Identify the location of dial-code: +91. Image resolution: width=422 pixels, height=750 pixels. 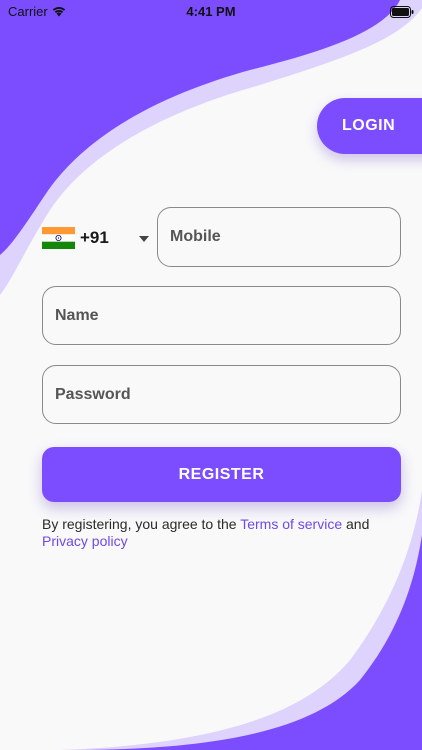
(94, 237).